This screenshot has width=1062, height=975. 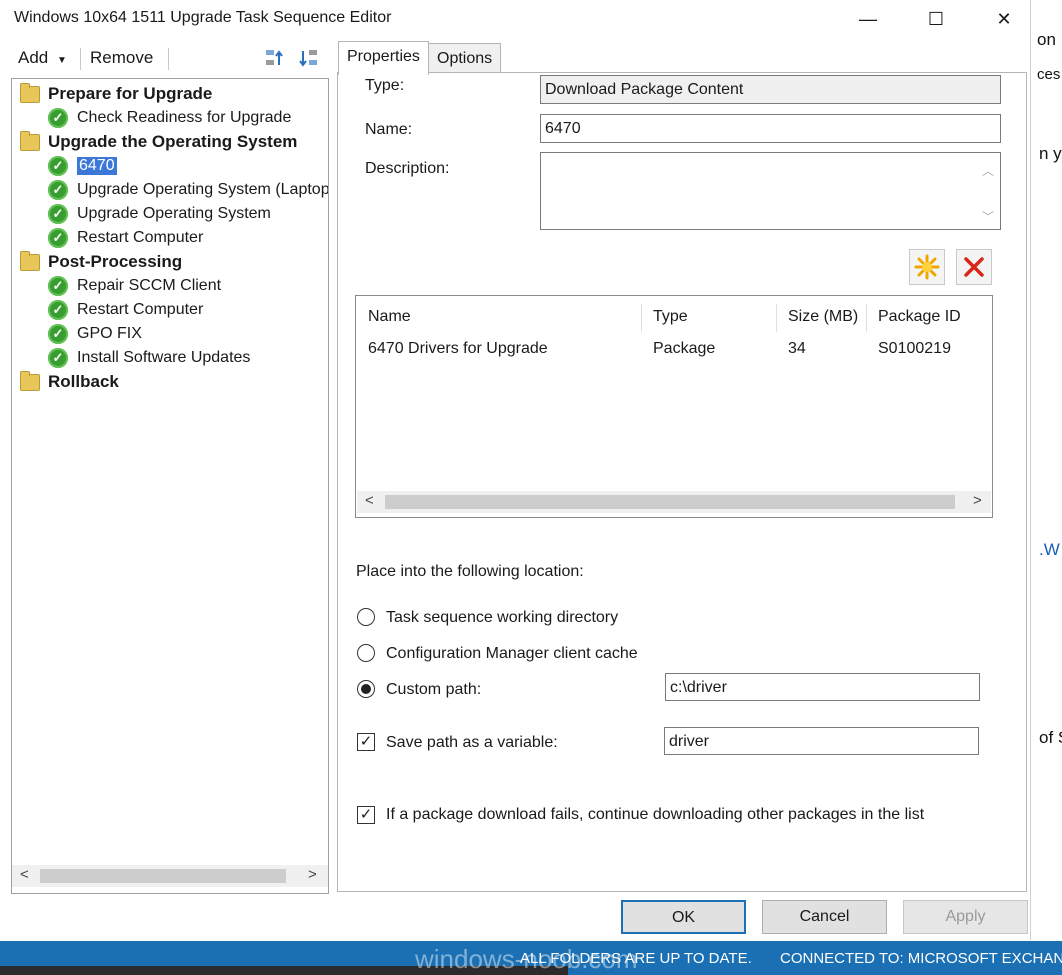 What do you see at coordinates (83, 381) in the screenshot?
I see `tree-group-label: Rollback` at bounding box center [83, 381].